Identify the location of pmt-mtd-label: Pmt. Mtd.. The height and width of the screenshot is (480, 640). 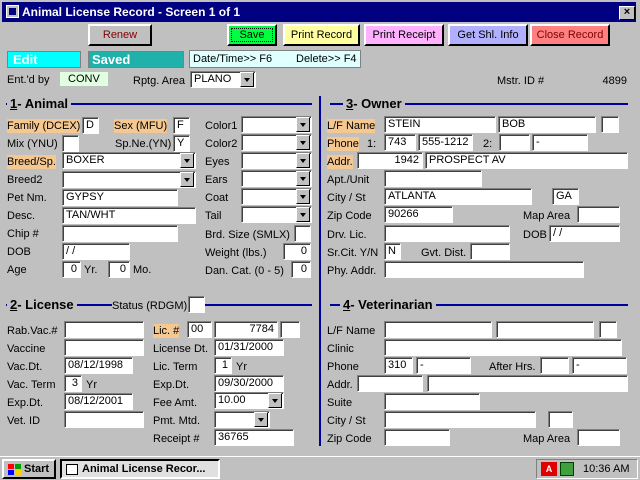
(177, 421).